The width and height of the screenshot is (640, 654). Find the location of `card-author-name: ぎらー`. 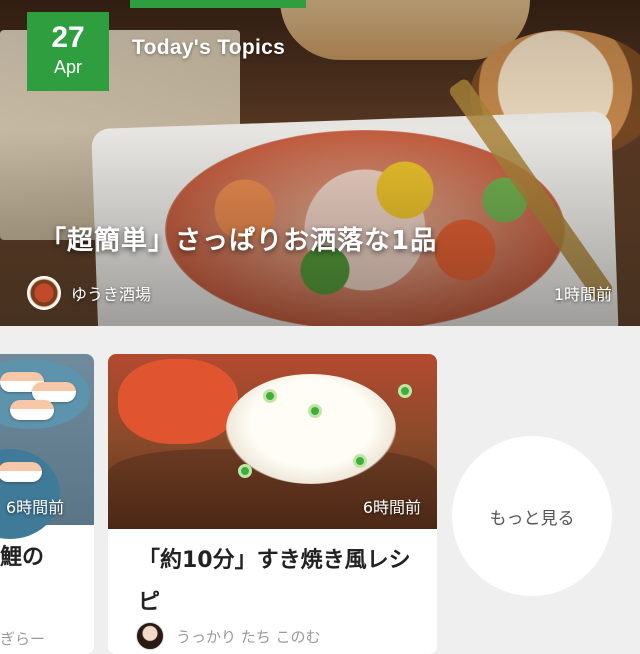

card-author-name: ぎらー is located at coordinates (23, 639).